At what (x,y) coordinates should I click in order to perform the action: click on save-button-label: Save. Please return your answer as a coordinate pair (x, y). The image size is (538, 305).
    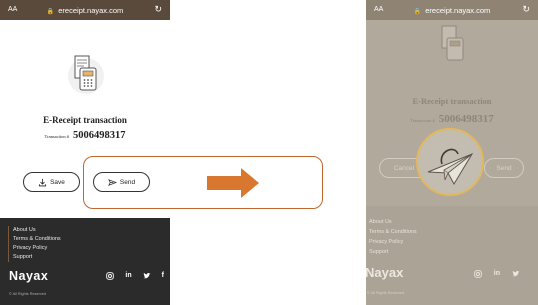
    Looking at the image, I should click on (57, 182).